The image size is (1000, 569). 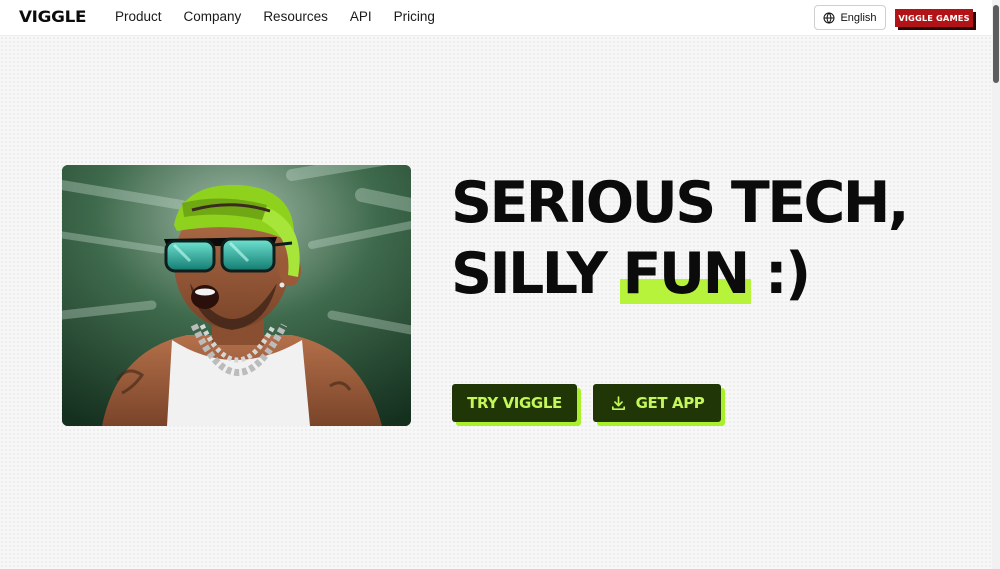 I want to click on try-viggle-label: TRY VIGGLE, so click(x=514, y=403).